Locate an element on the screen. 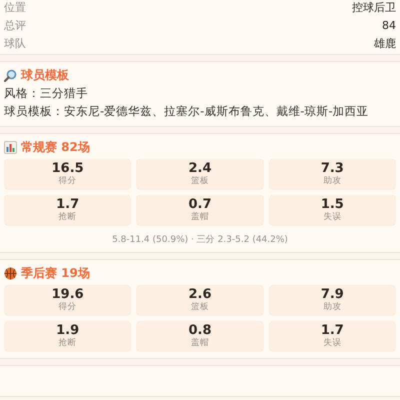  stat-value: 2.4 is located at coordinates (200, 168).